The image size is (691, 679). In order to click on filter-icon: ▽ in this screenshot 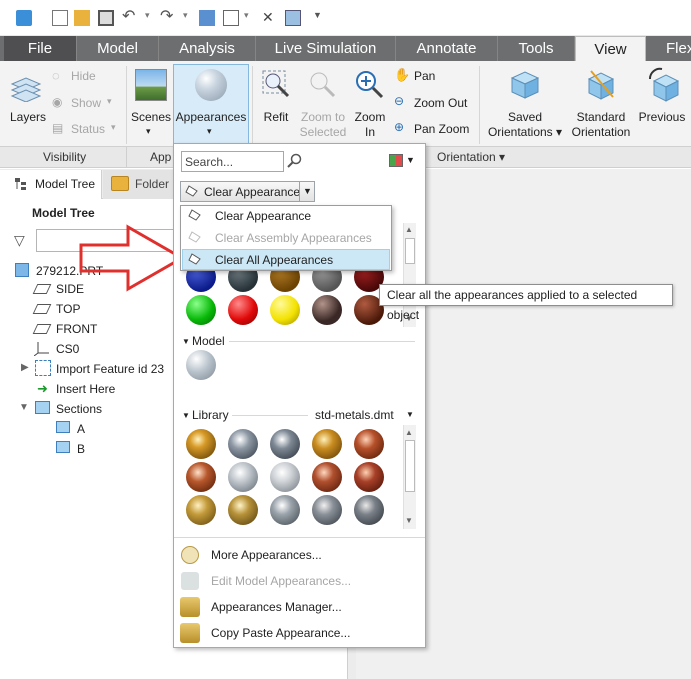, I will do `click(19, 240)`.